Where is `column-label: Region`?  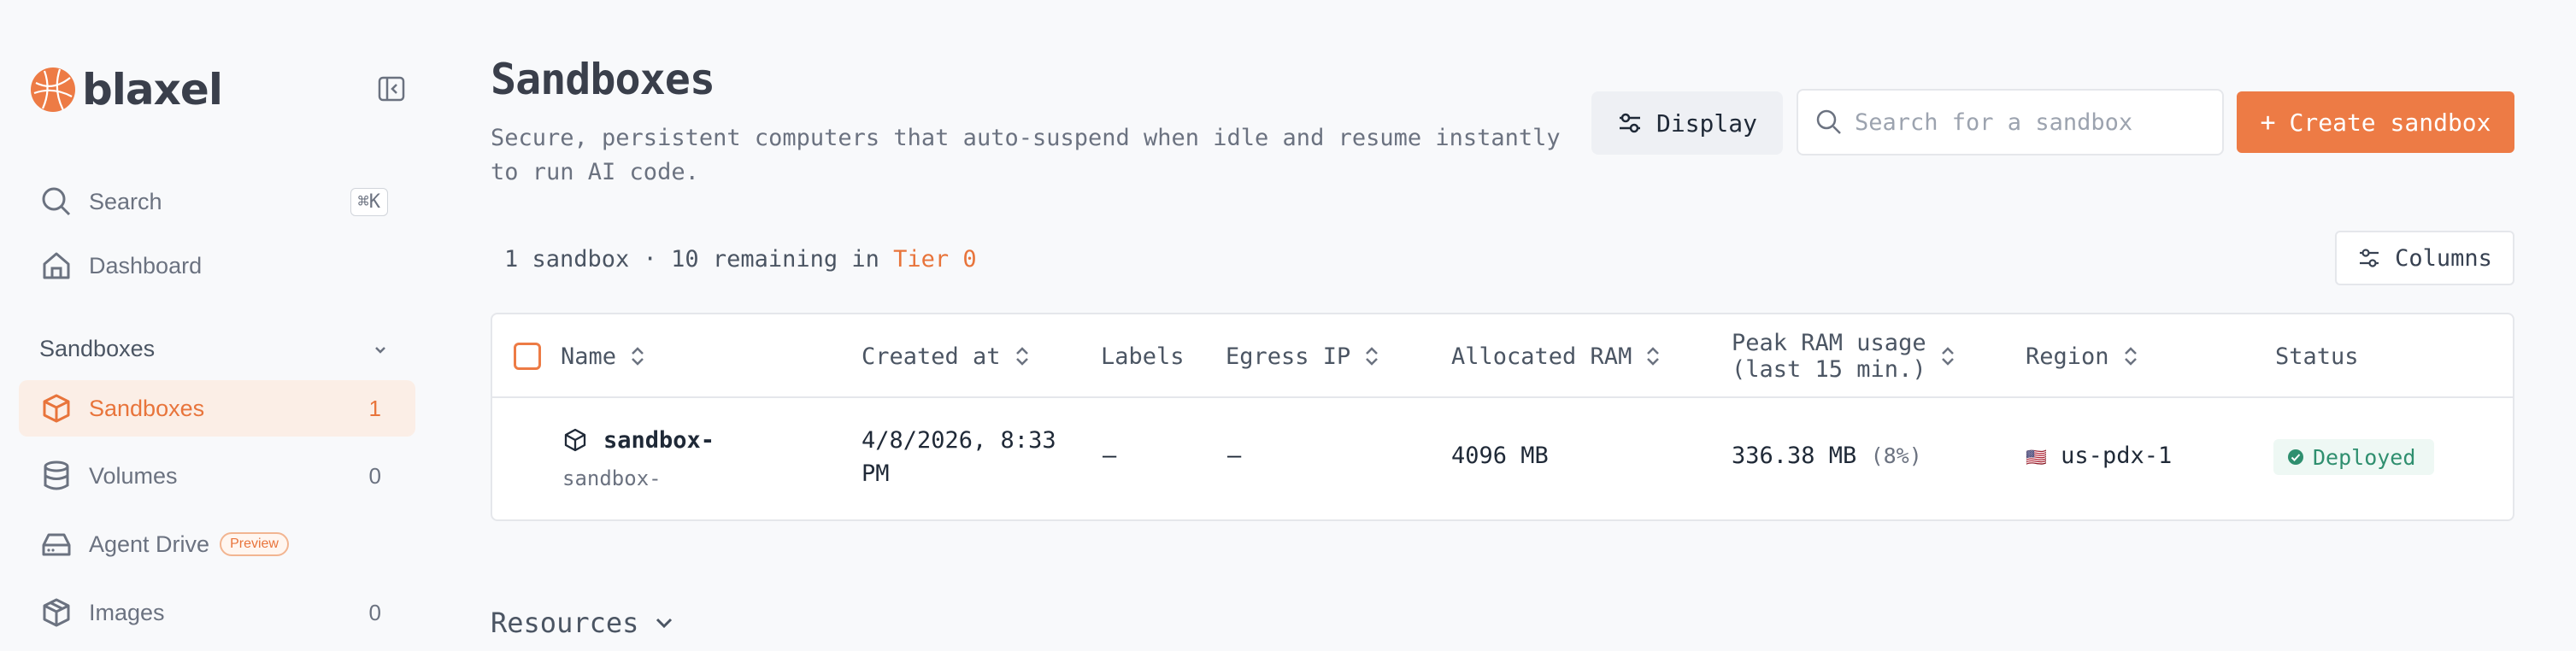 column-label: Region is located at coordinates (2067, 356).